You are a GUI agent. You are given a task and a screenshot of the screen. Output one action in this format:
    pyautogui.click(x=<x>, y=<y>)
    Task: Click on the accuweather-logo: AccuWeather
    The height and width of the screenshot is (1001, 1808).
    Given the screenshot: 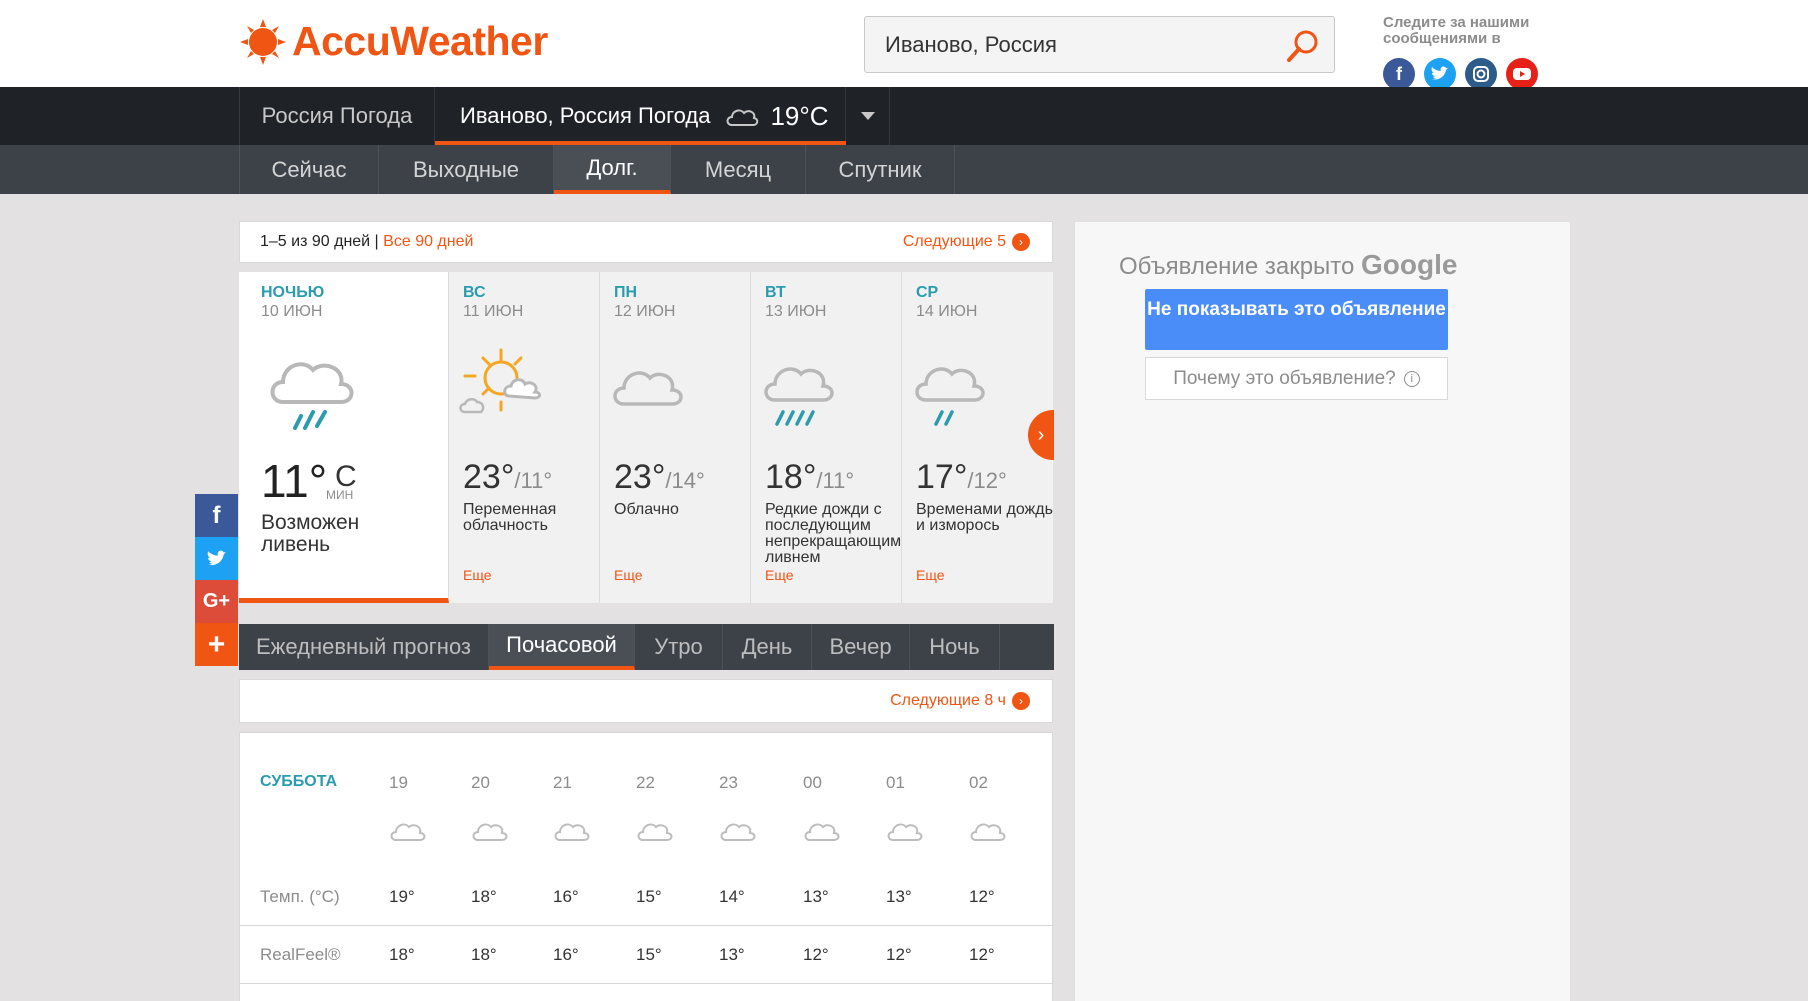 What is the action you would take?
    pyautogui.click(x=394, y=41)
    